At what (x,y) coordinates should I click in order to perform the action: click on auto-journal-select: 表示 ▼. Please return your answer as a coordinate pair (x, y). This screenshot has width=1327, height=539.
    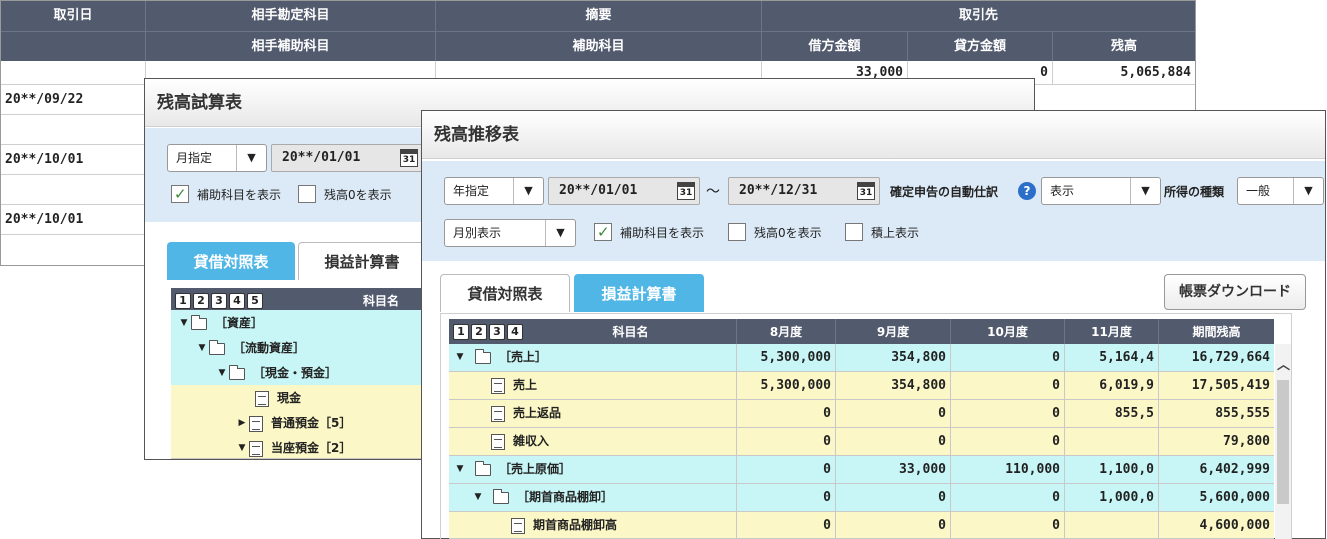
    Looking at the image, I should click on (1101, 191).